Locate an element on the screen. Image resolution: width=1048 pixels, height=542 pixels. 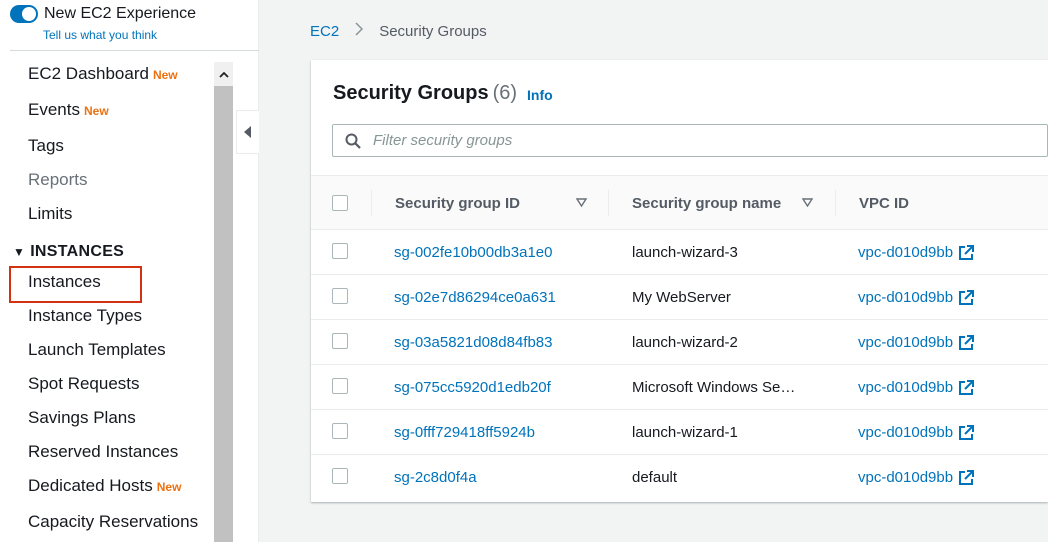
sidebar-item-limits: Limits is located at coordinates (50, 214).